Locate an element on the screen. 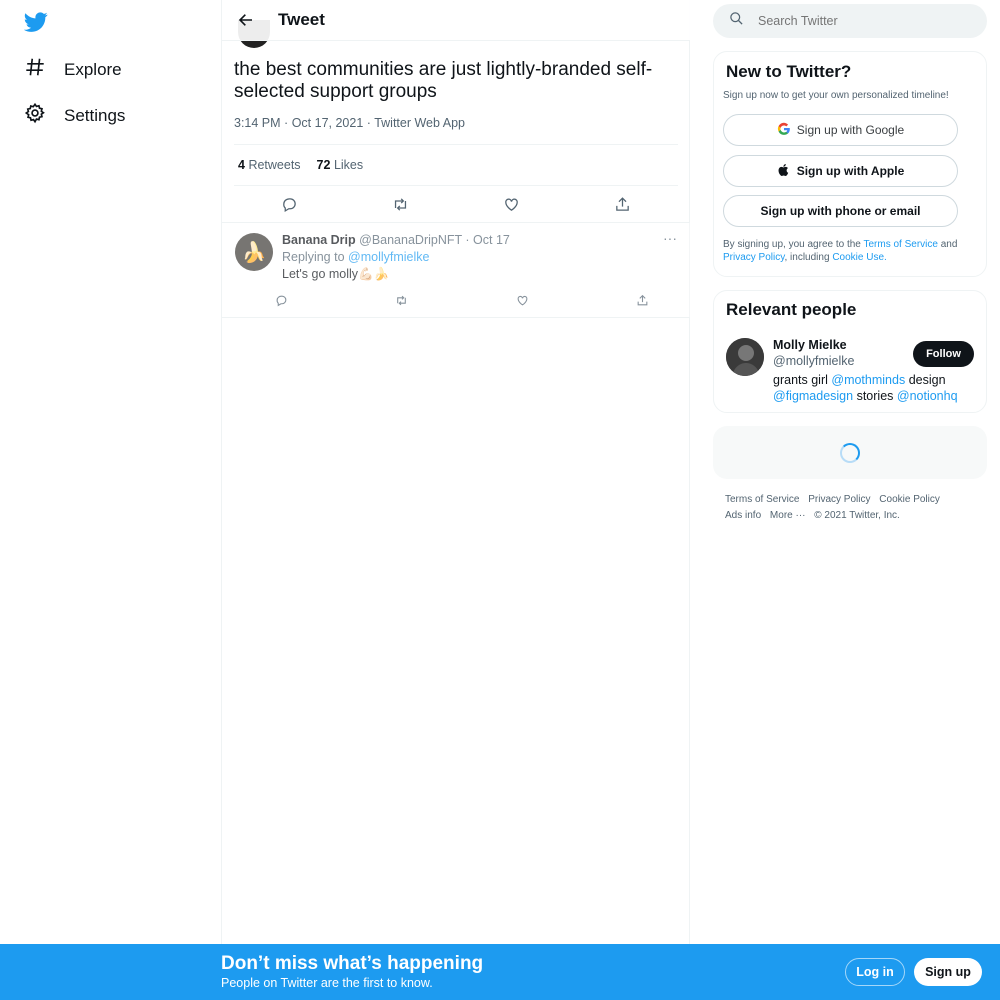  tweet-actions is located at coordinates (456, 204).